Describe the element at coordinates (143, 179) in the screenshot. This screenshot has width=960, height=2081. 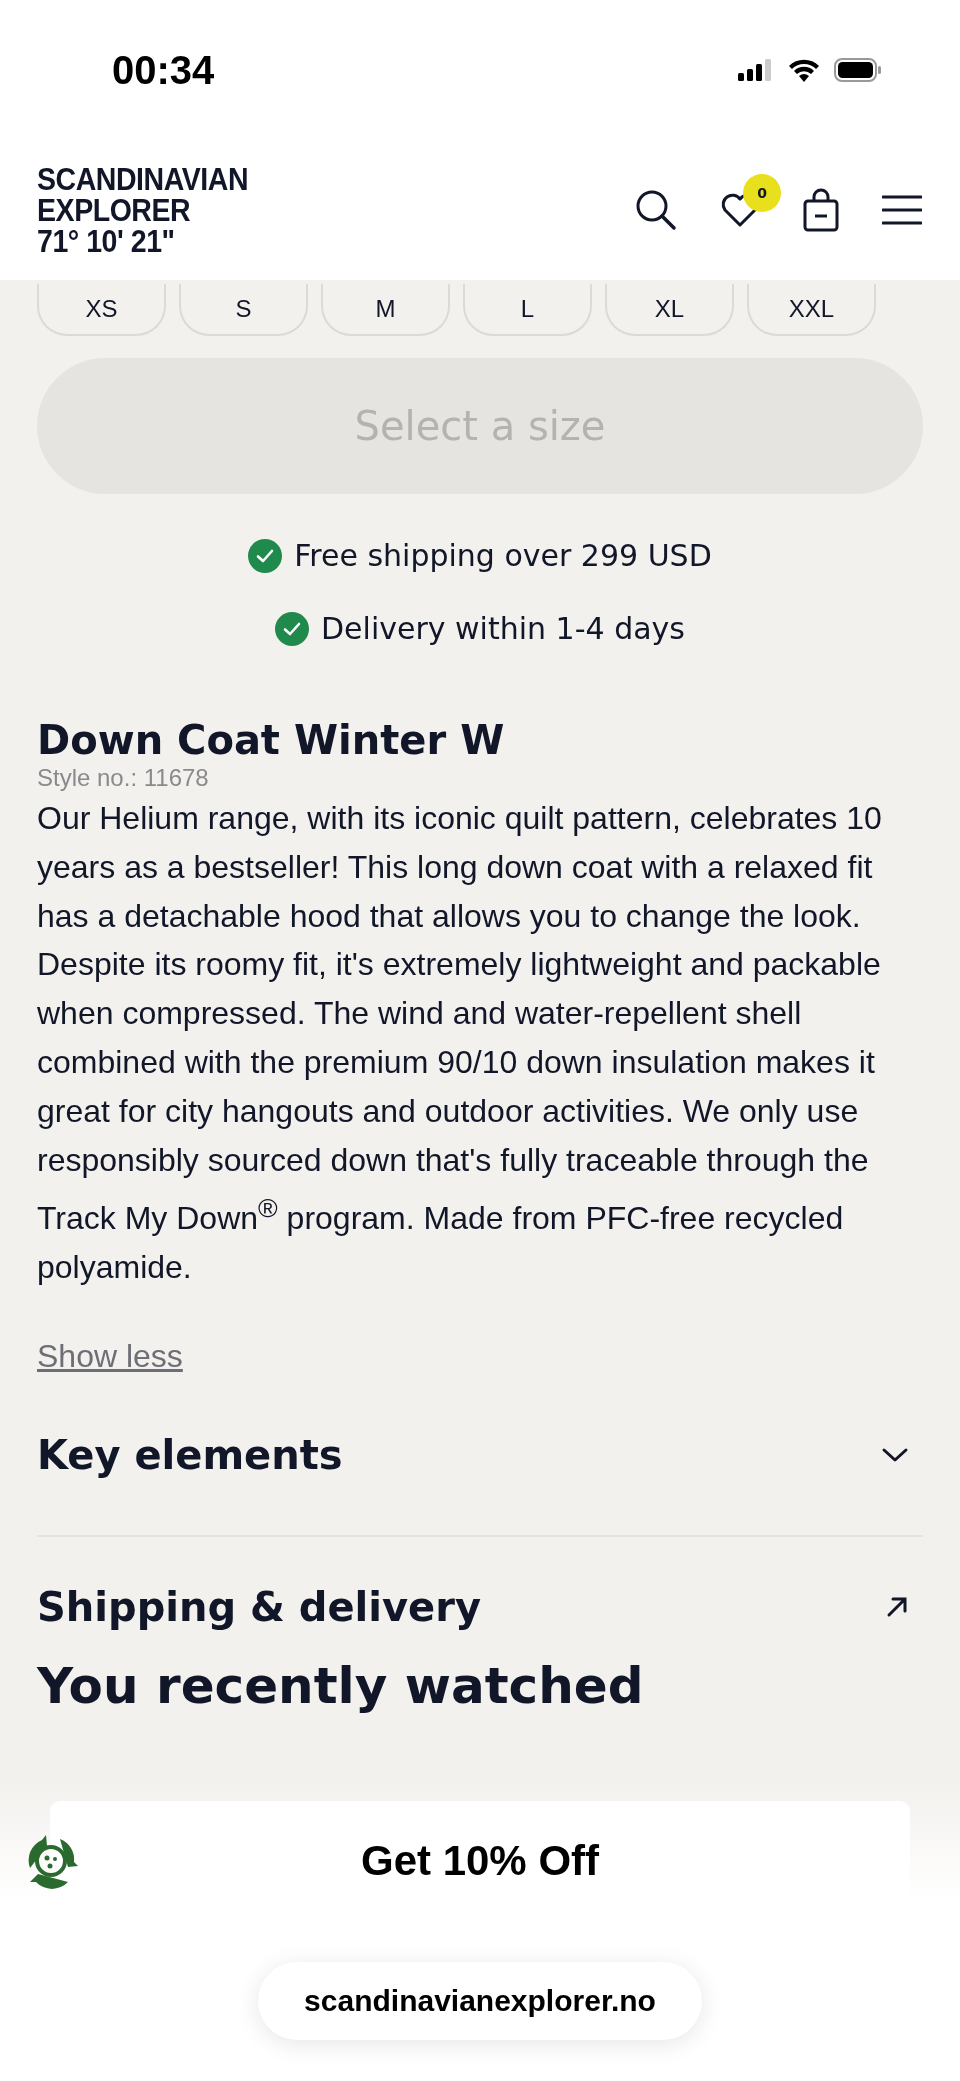
I see `logo-text: SCANDINAVIAN` at that location.